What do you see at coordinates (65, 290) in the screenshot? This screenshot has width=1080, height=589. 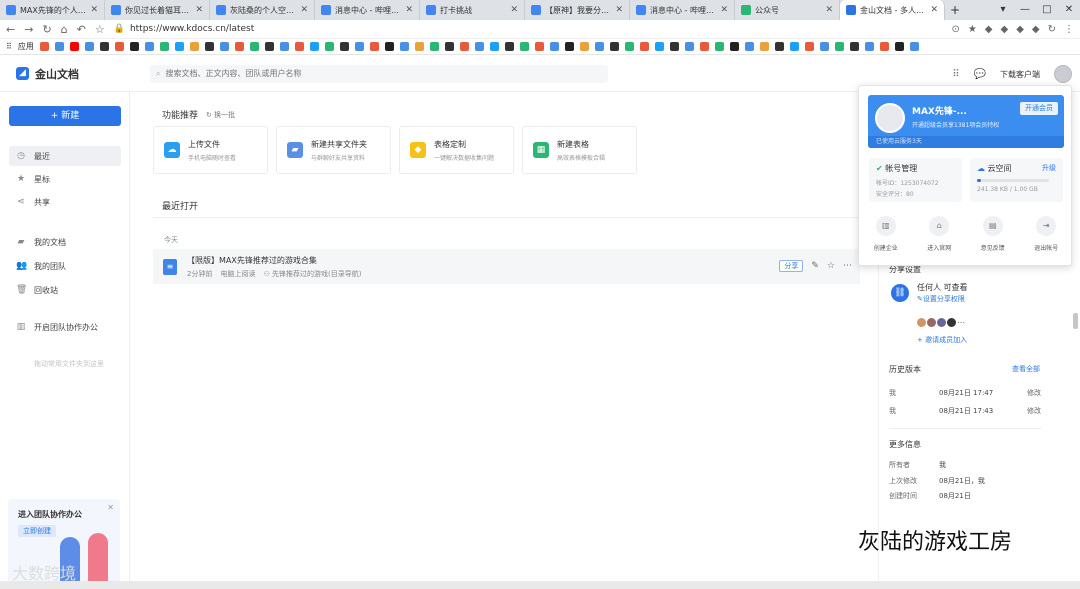 I see `sidebar-item-trash: 🗑 回收站` at bounding box center [65, 290].